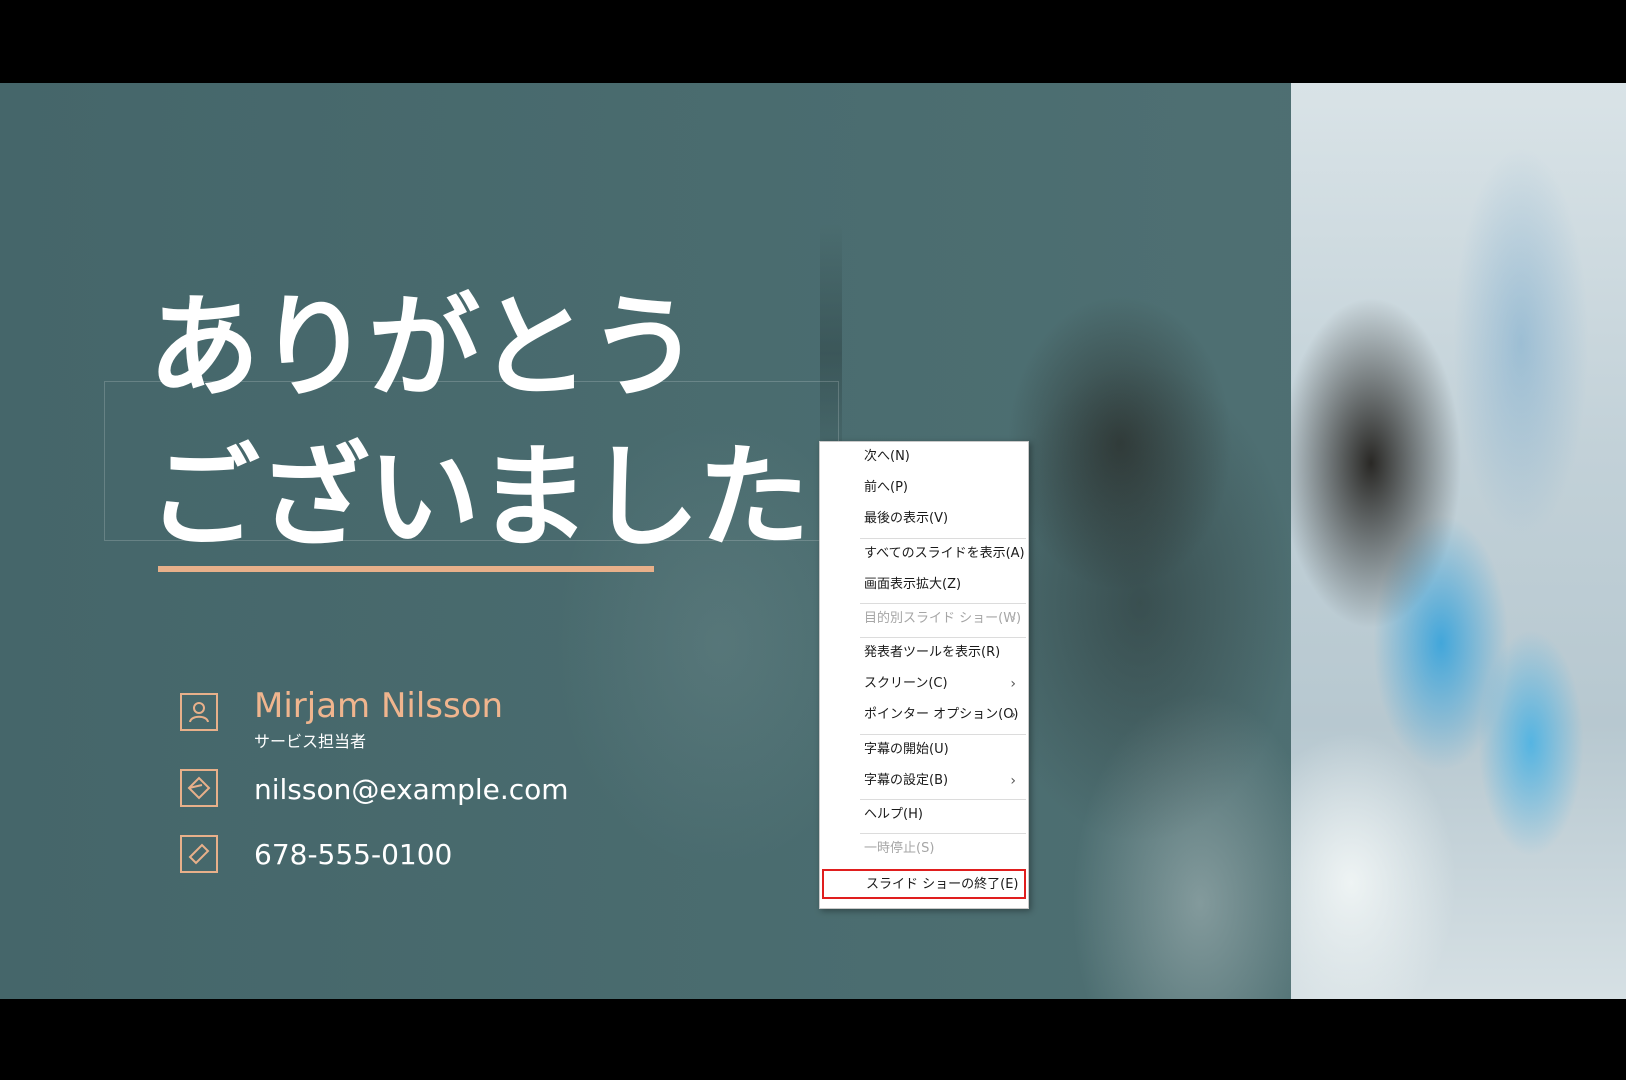  What do you see at coordinates (943, 618) in the screenshot?
I see `menu-item-label: 目的別スライド ショー(W)` at bounding box center [943, 618].